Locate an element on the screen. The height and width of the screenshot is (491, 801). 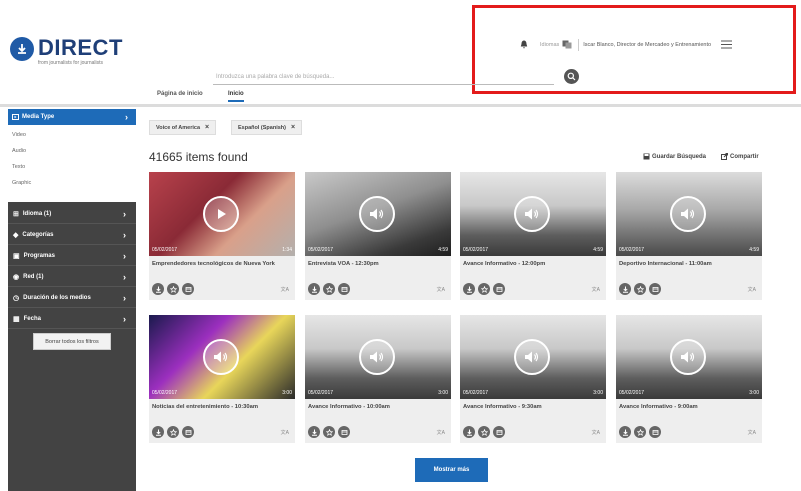
facet-label: Red (1) is located at coordinates (33, 276).